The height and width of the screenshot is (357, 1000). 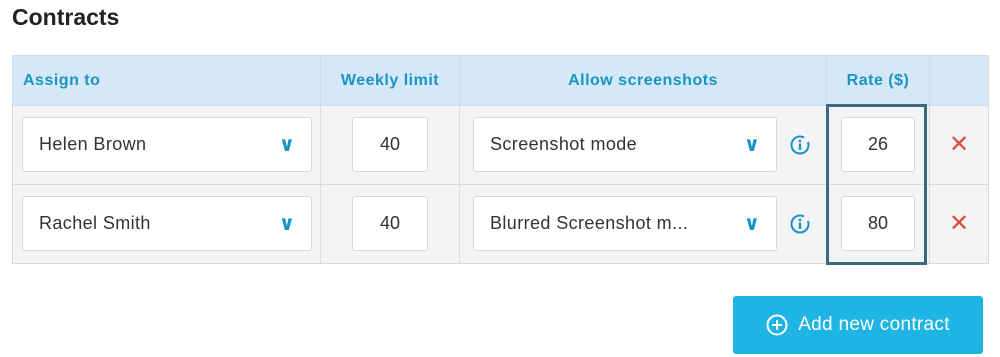 I want to click on allow-screenshots-cell: Blurred Screenshot m... ∨, so click(x=643, y=224).